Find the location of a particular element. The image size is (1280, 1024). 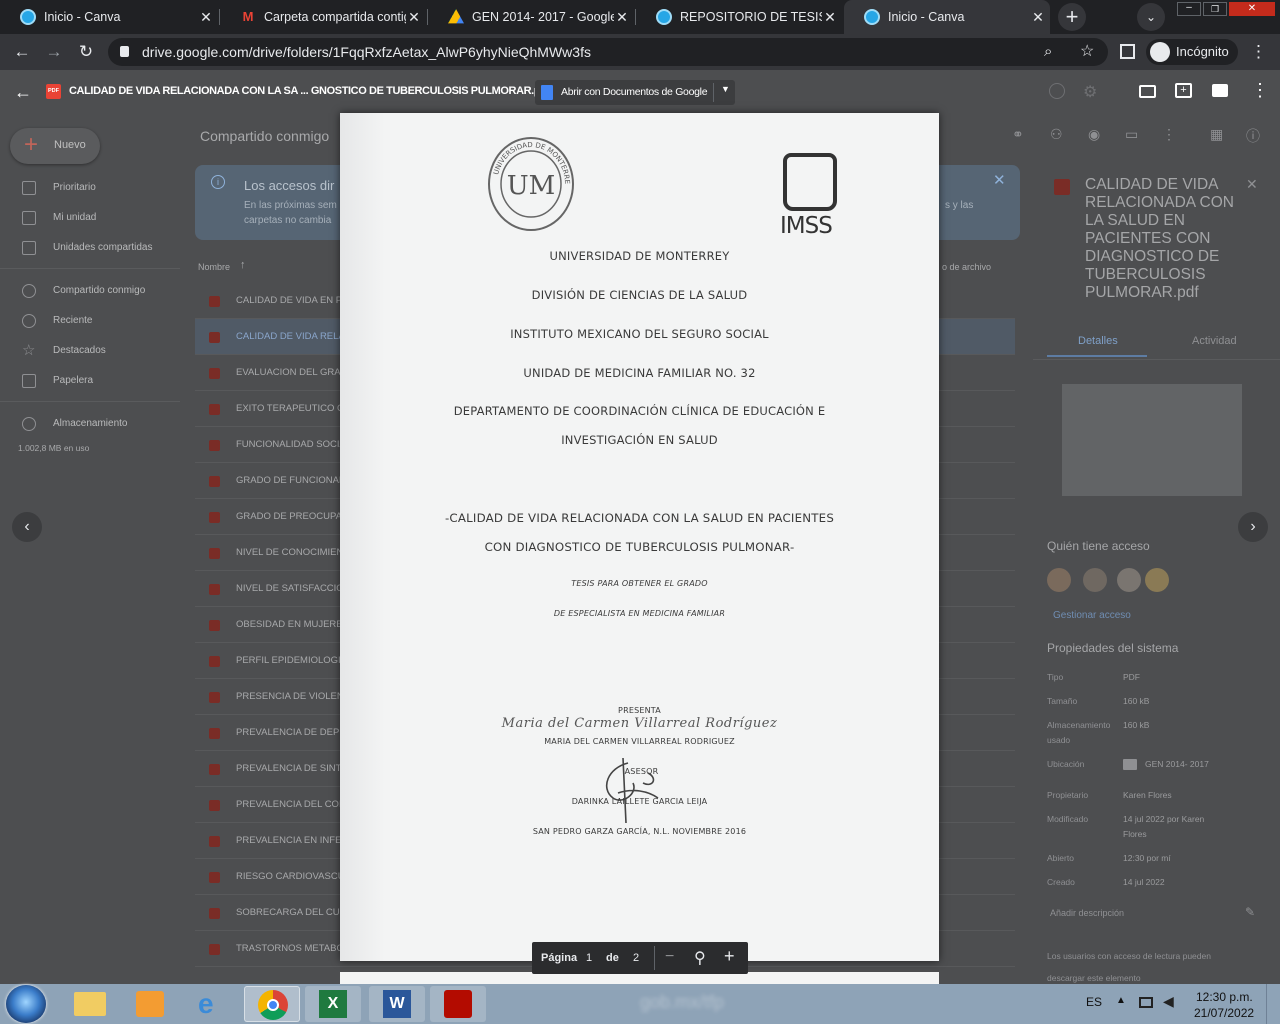

sidebar-item-prioritario: Prioritario is located at coordinates (90, 188).